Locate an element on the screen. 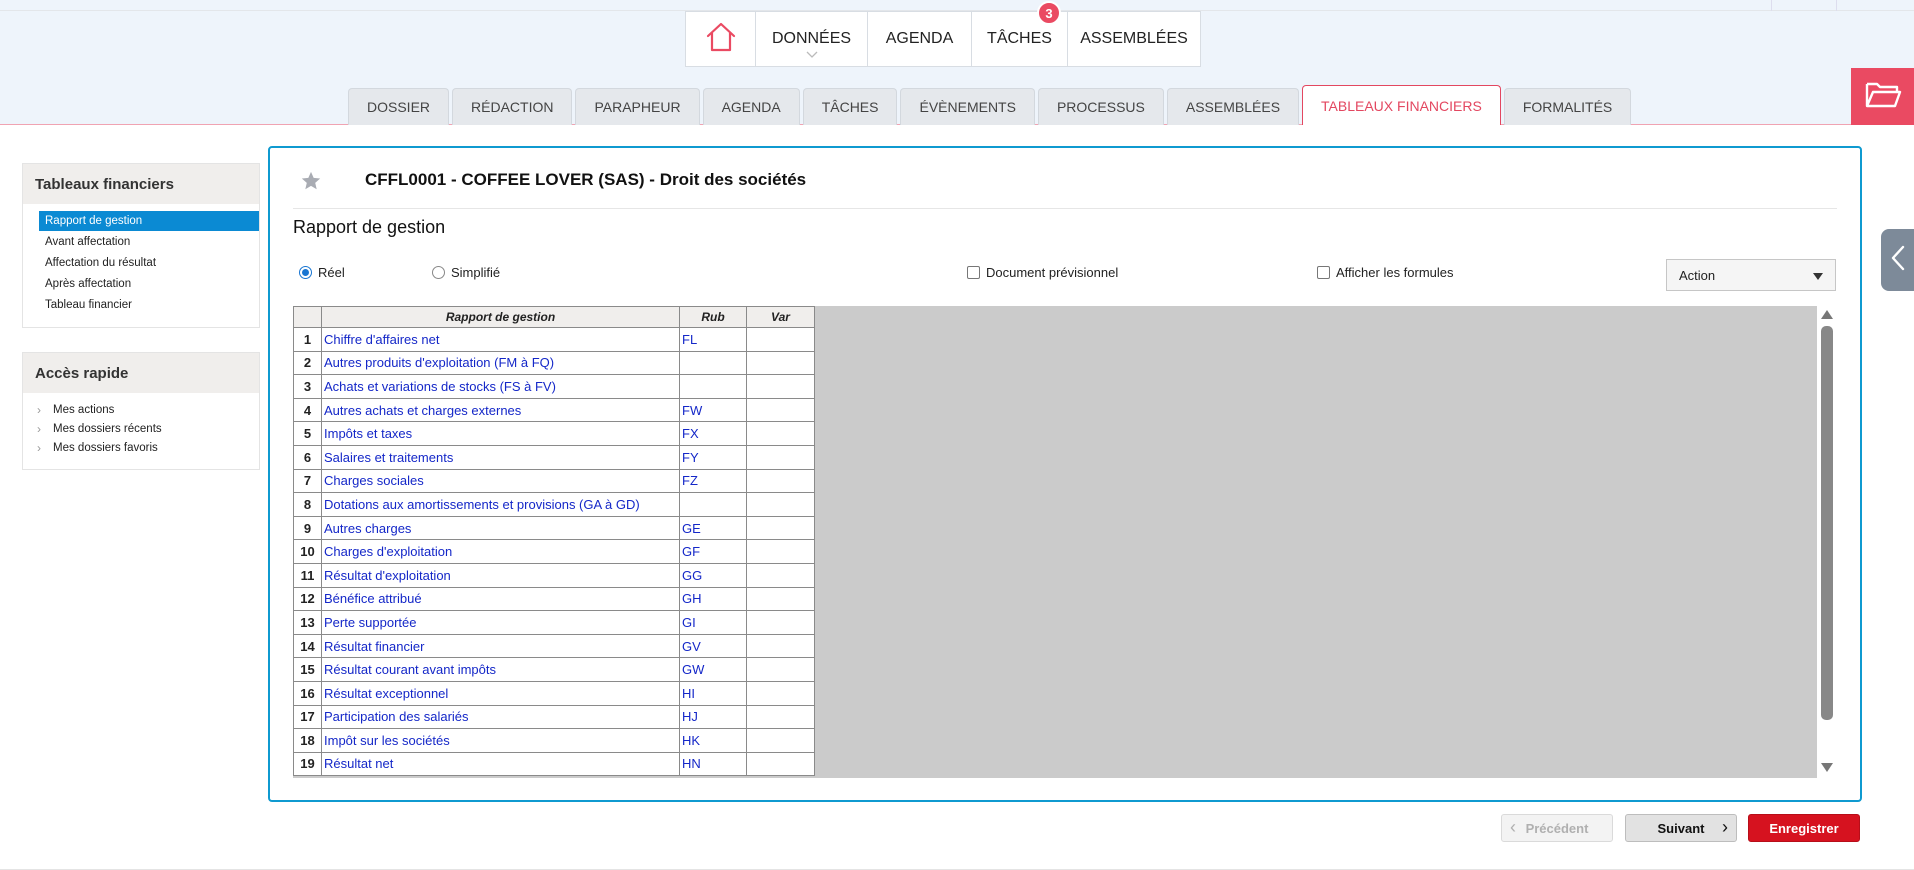 This screenshot has height=870, width=1914. row-label-link: Charges d'exploitation is located at coordinates (500, 551).